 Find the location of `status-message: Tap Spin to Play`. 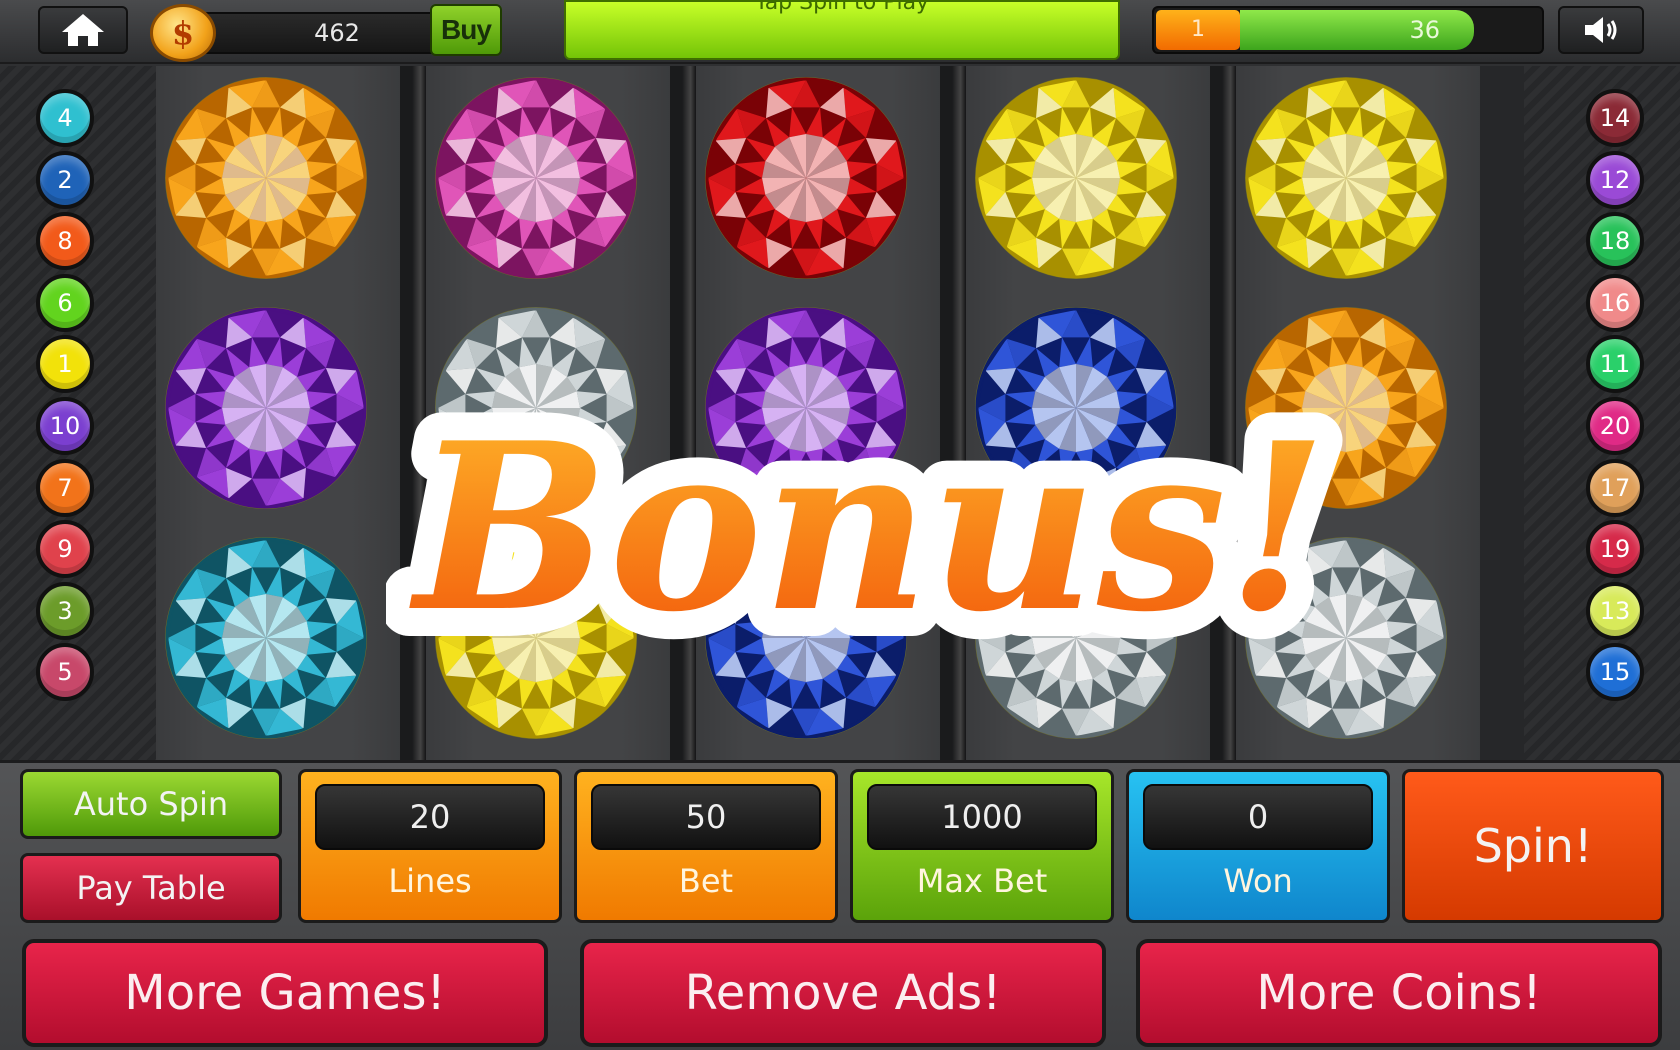

status-message: Tap Spin to Play is located at coordinates (842, 30).